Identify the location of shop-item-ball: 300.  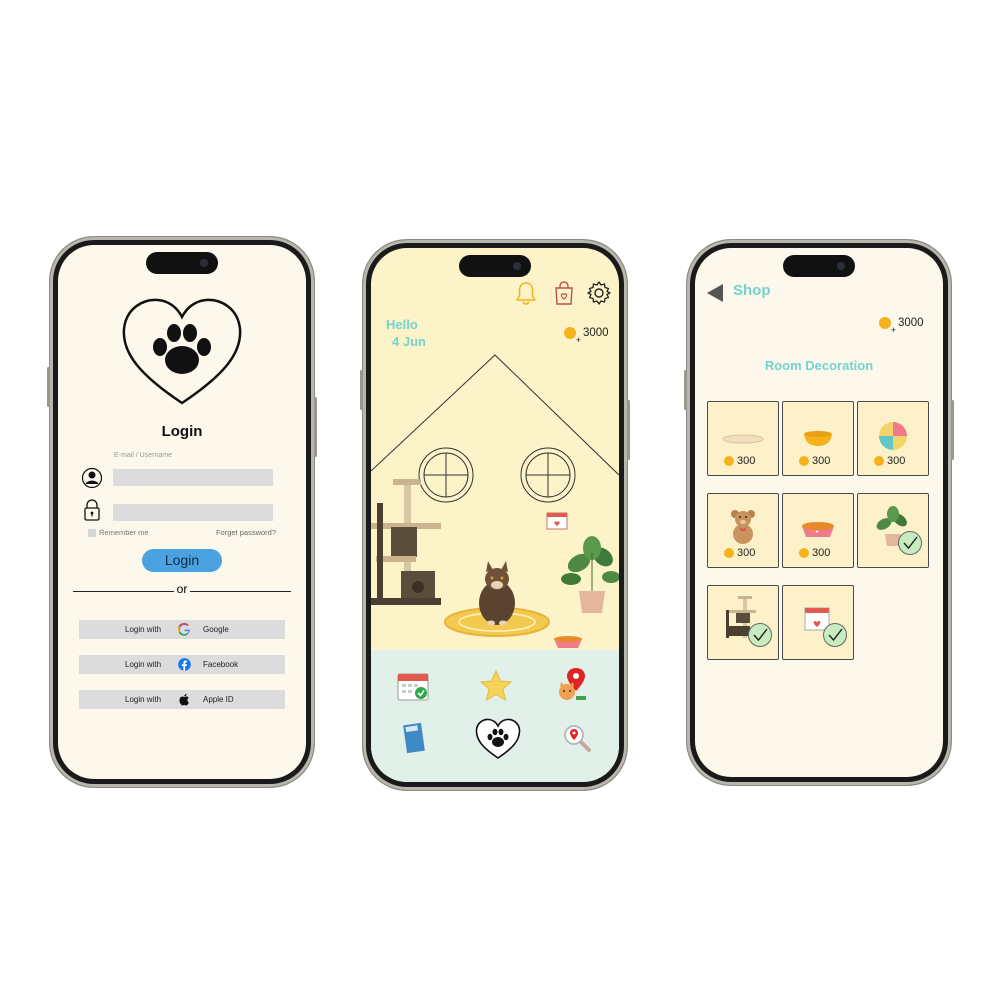
(893, 438).